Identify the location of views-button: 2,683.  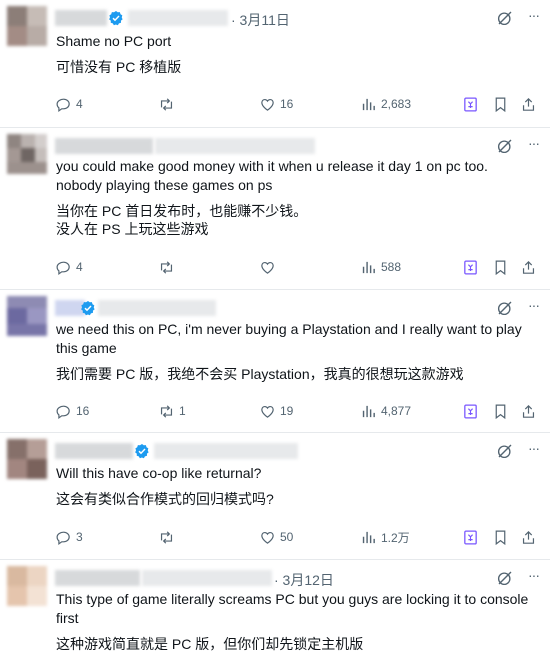
(385, 104).